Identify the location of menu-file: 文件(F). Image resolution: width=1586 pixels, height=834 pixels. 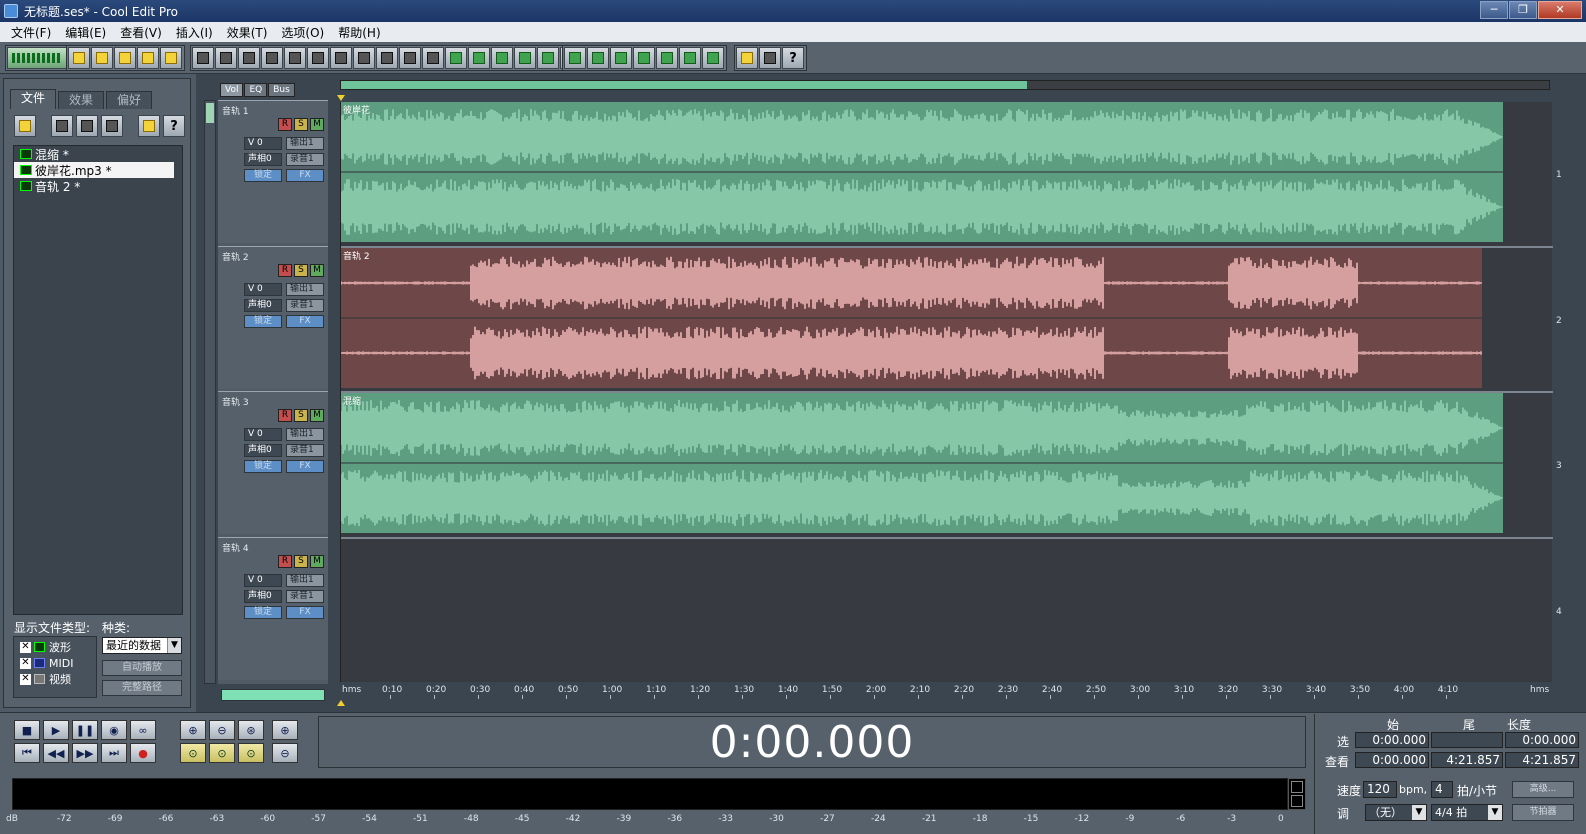
(31, 32).